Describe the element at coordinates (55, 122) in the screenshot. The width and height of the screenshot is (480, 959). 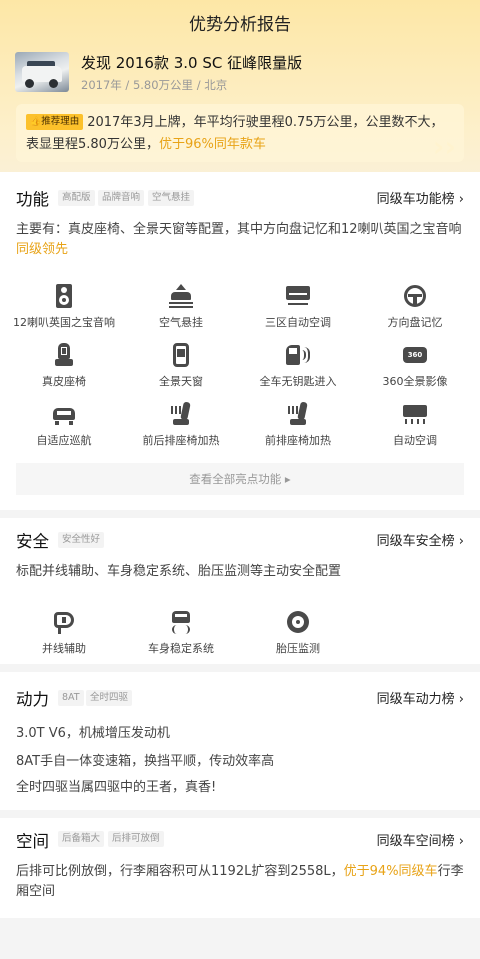
I see `recommend-reason-tag: 👍推荐理由` at that location.